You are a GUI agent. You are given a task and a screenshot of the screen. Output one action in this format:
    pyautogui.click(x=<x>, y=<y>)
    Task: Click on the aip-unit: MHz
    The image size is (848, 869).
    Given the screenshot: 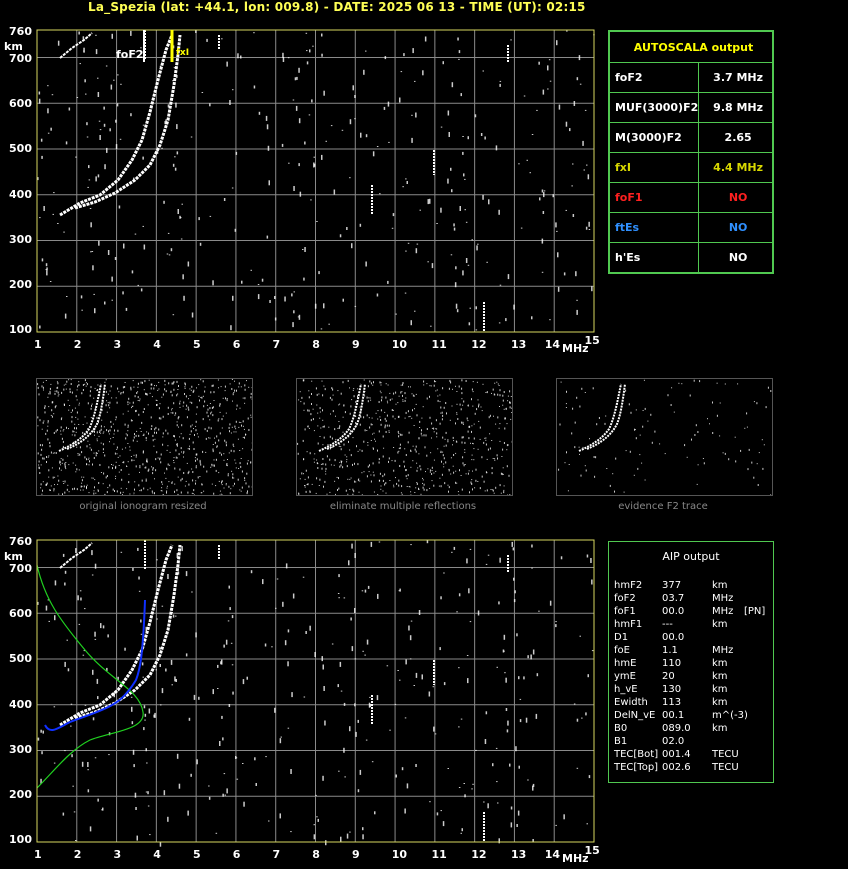 What is the action you would take?
    pyautogui.click(x=723, y=598)
    